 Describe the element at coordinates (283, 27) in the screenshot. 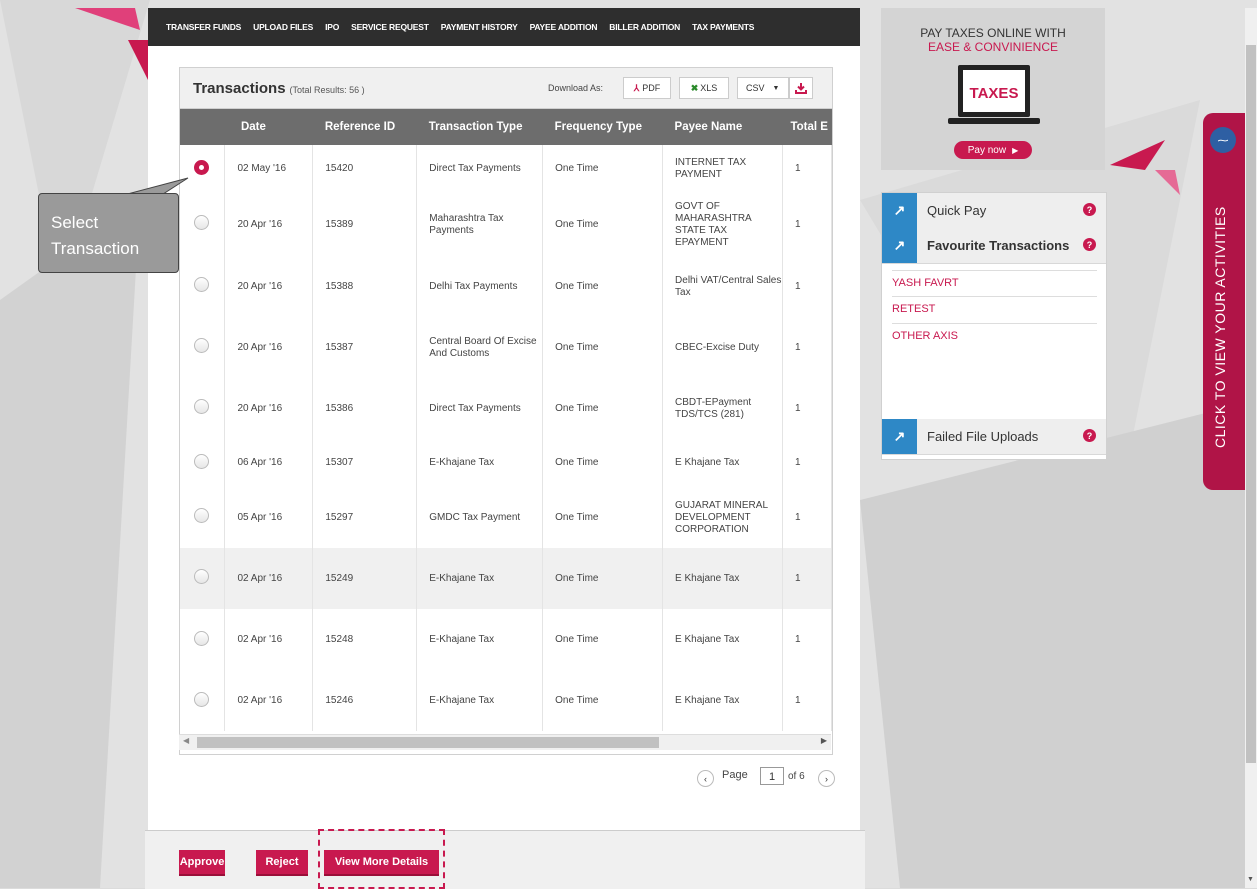

I see `nav-upload-files: UPLOAD FILES` at that location.